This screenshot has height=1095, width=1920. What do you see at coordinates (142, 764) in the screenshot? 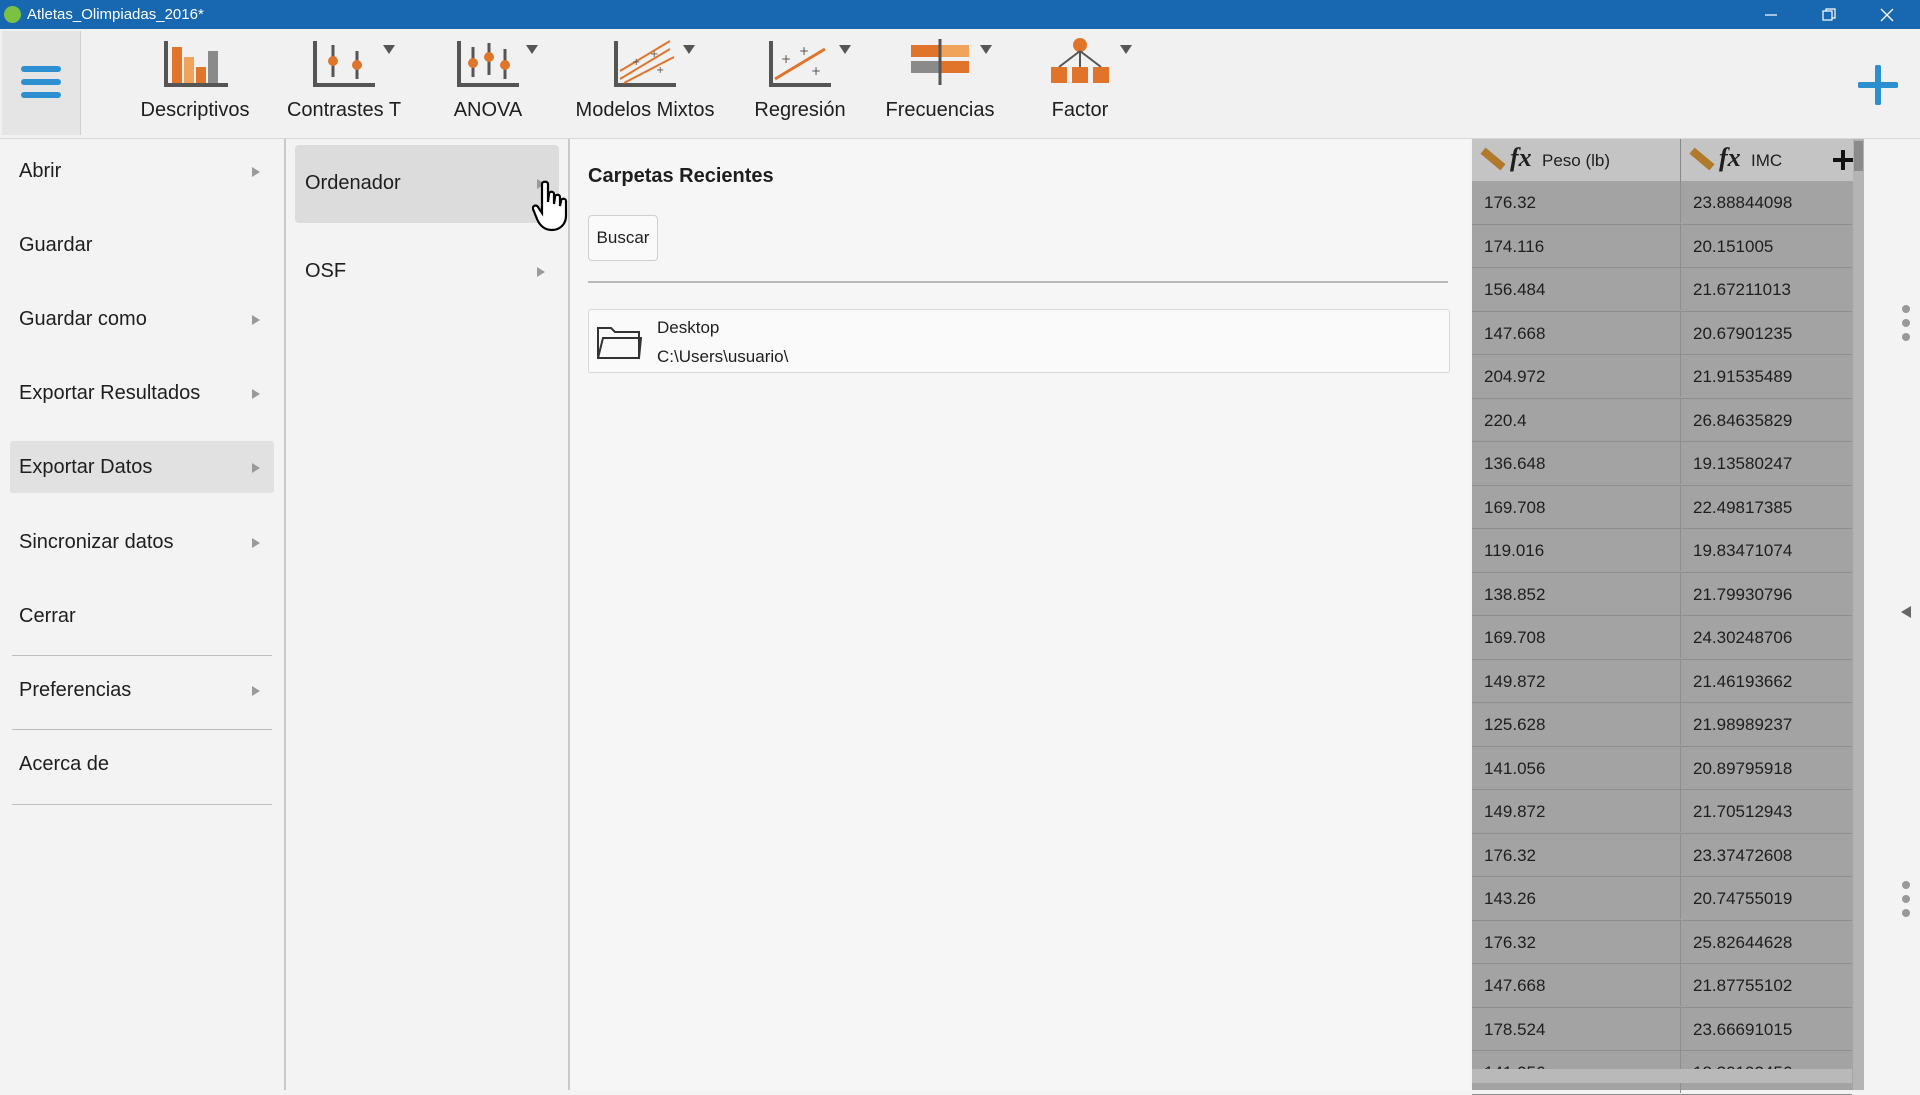
I see `menu-item-acerca-de: Acerca de` at bounding box center [142, 764].